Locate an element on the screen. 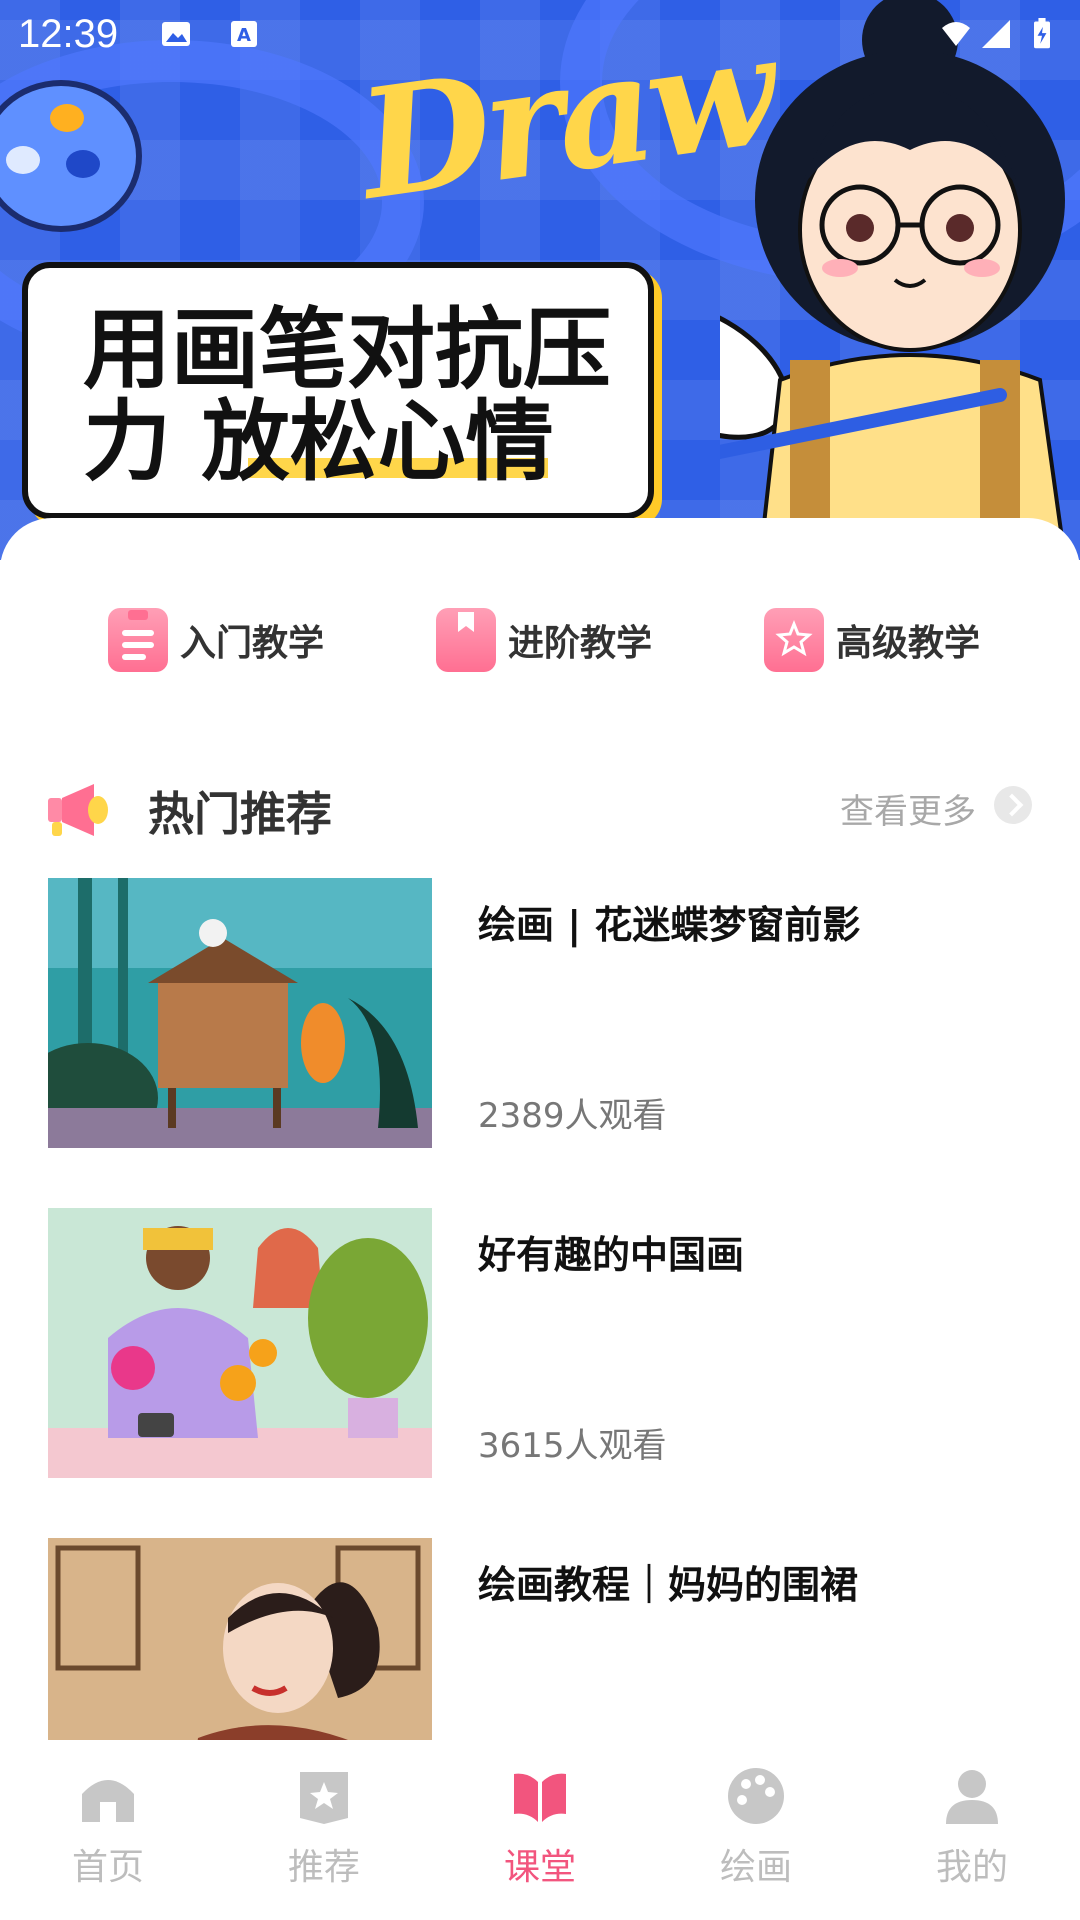 This screenshot has height=1920, width=1080. course-title: 绘画 | 花迷蝶梦窗前影 is located at coordinates (669, 925).